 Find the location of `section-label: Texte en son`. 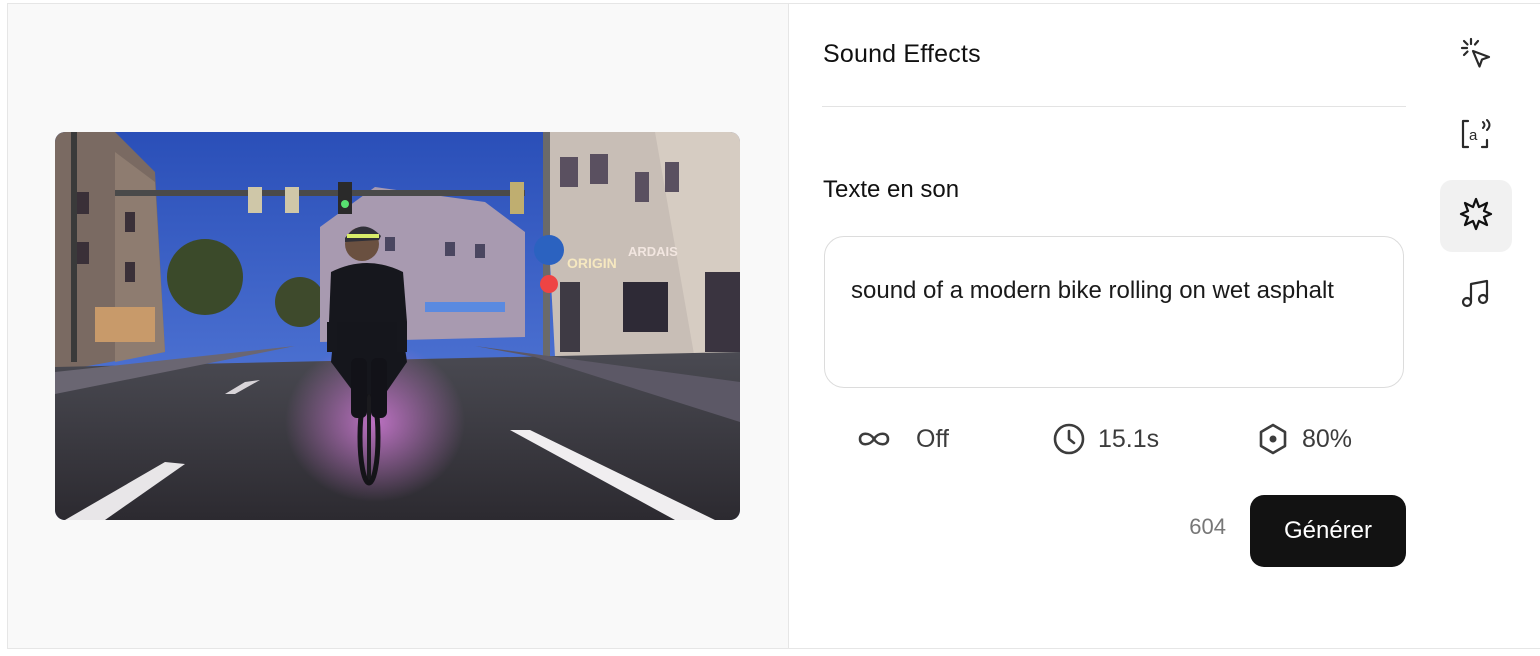

section-label: Texte en son is located at coordinates (891, 189).